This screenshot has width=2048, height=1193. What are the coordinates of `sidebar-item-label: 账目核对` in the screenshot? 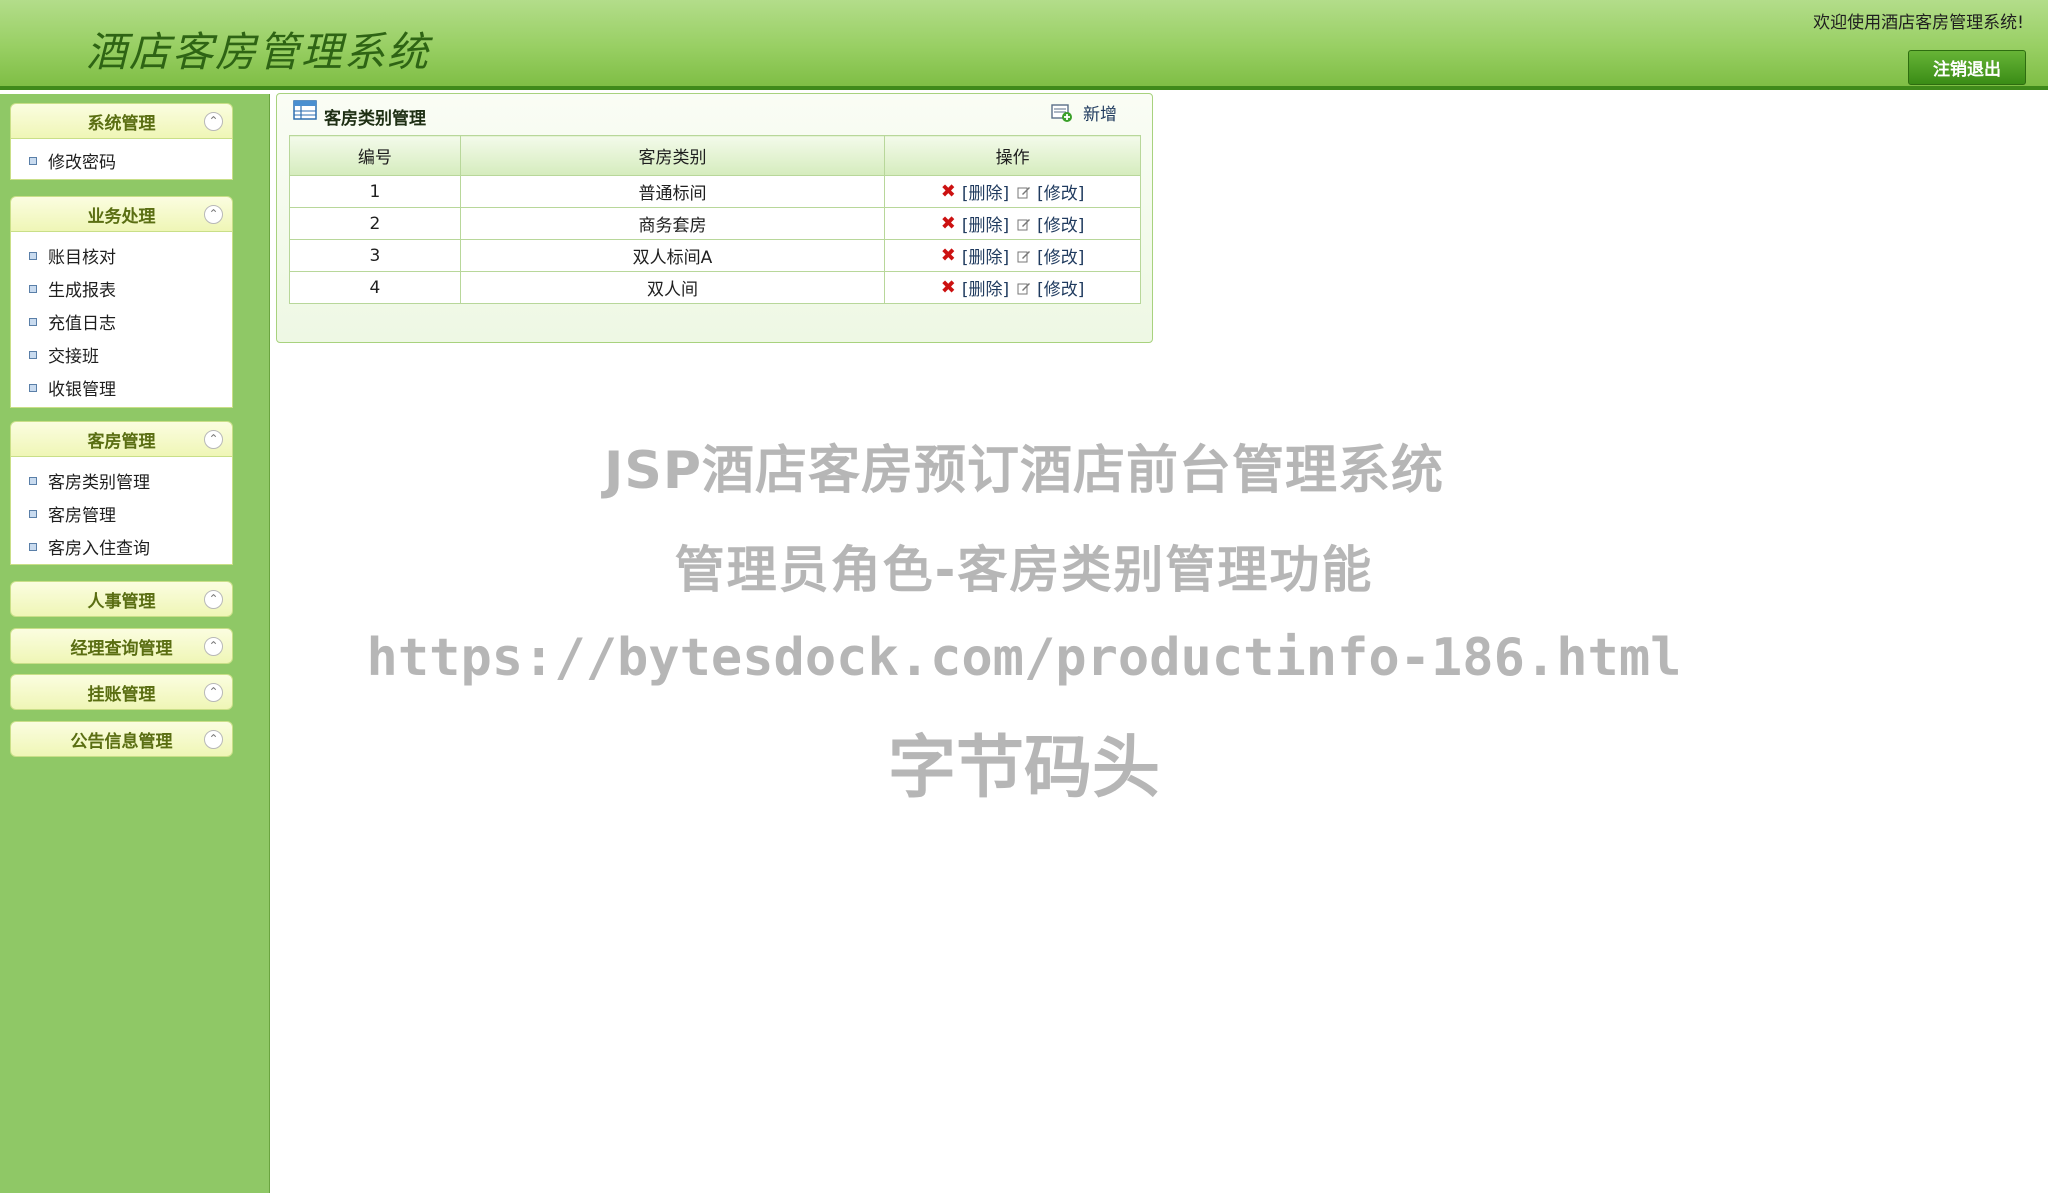 It's located at (82, 258).